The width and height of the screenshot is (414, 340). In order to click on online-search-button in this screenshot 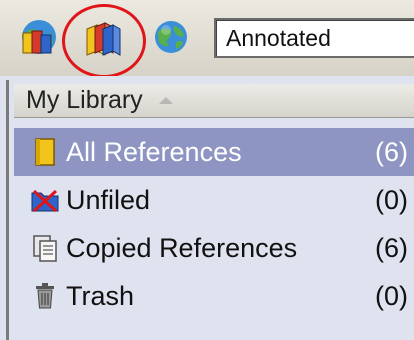, I will do `click(39, 37)`.